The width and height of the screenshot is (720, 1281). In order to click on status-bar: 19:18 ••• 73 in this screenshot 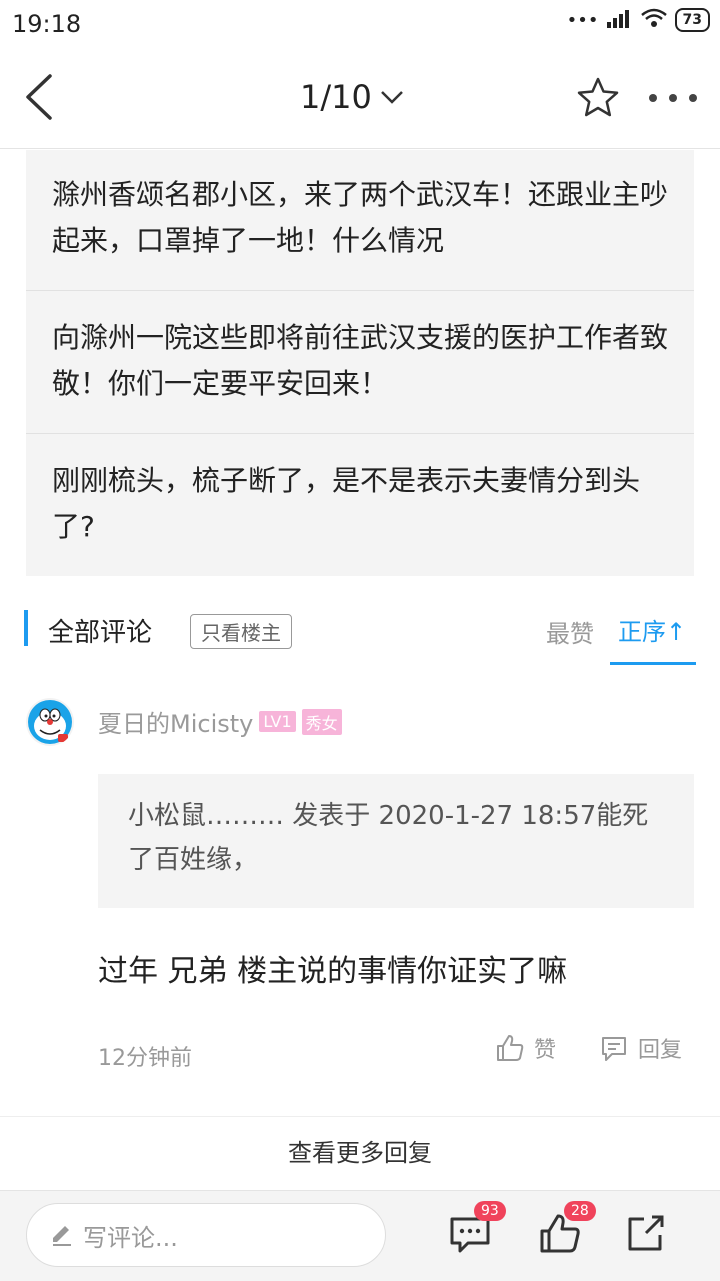, I will do `click(360, 24)`.